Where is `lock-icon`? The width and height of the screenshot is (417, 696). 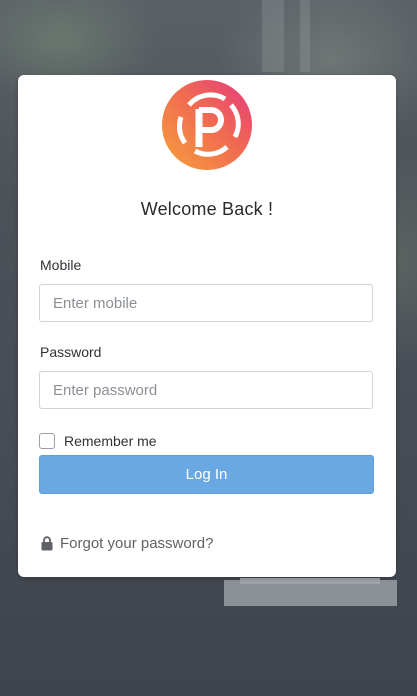
lock-icon is located at coordinates (47, 543).